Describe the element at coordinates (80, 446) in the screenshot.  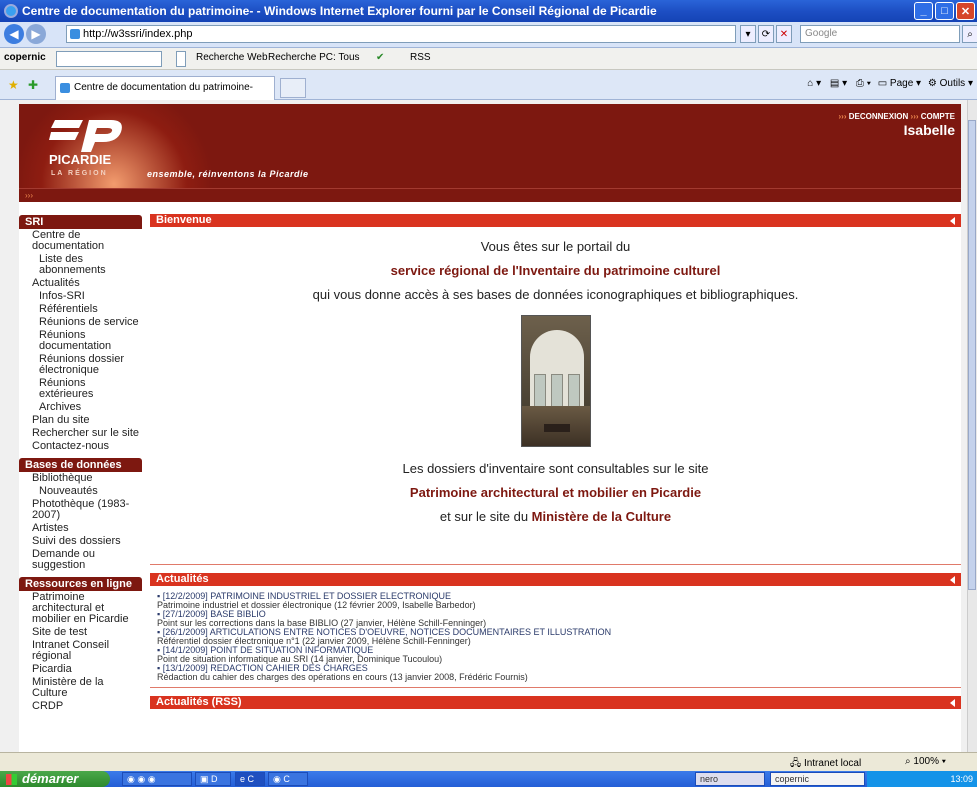
I see `nav-item: Contactez-nous` at that location.